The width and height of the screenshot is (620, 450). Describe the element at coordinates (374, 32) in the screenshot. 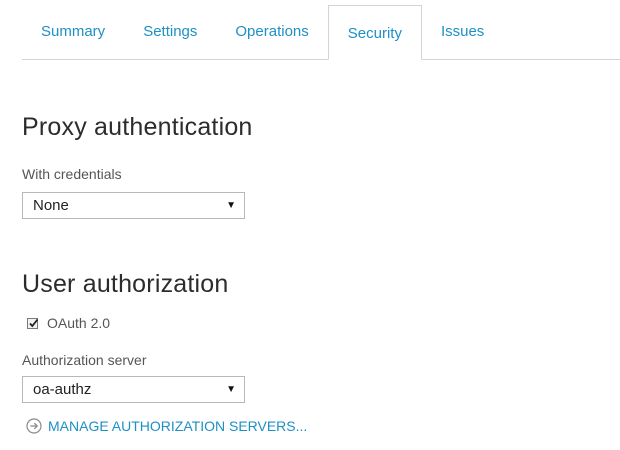

I see `tab-security: Security` at that location.